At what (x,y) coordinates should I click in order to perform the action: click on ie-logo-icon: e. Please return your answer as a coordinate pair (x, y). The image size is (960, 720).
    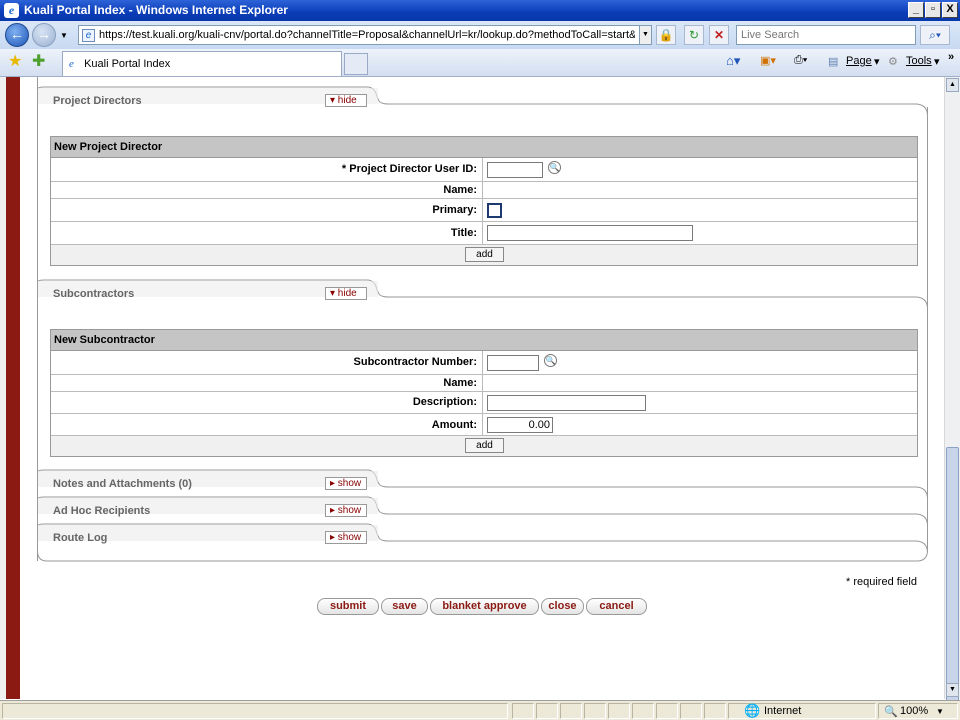
    Looking at the image, I should click on (11, 10).